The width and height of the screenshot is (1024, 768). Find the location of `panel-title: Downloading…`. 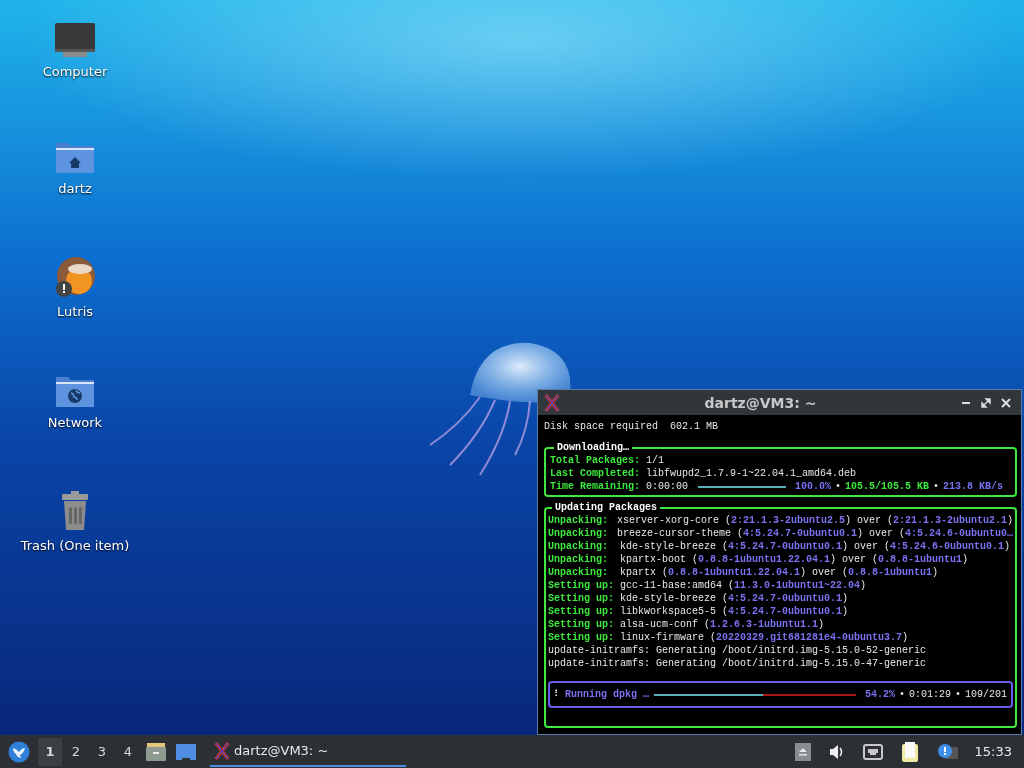

panel-title: Downloading… is located at coordinates (593, 447).